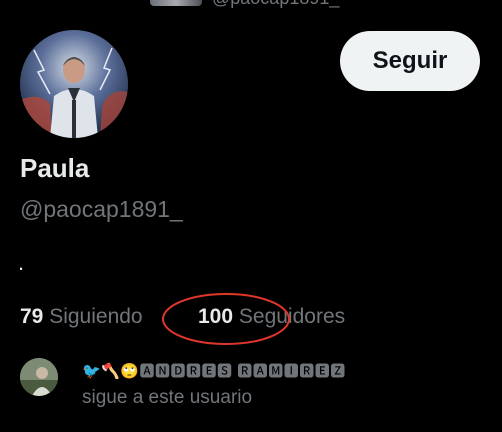  What do you see at coordinates (111, 371) in the screenshot?
I see `follower-name-emojis: 🐦🪓🙄` at bounding box center [111, 371].